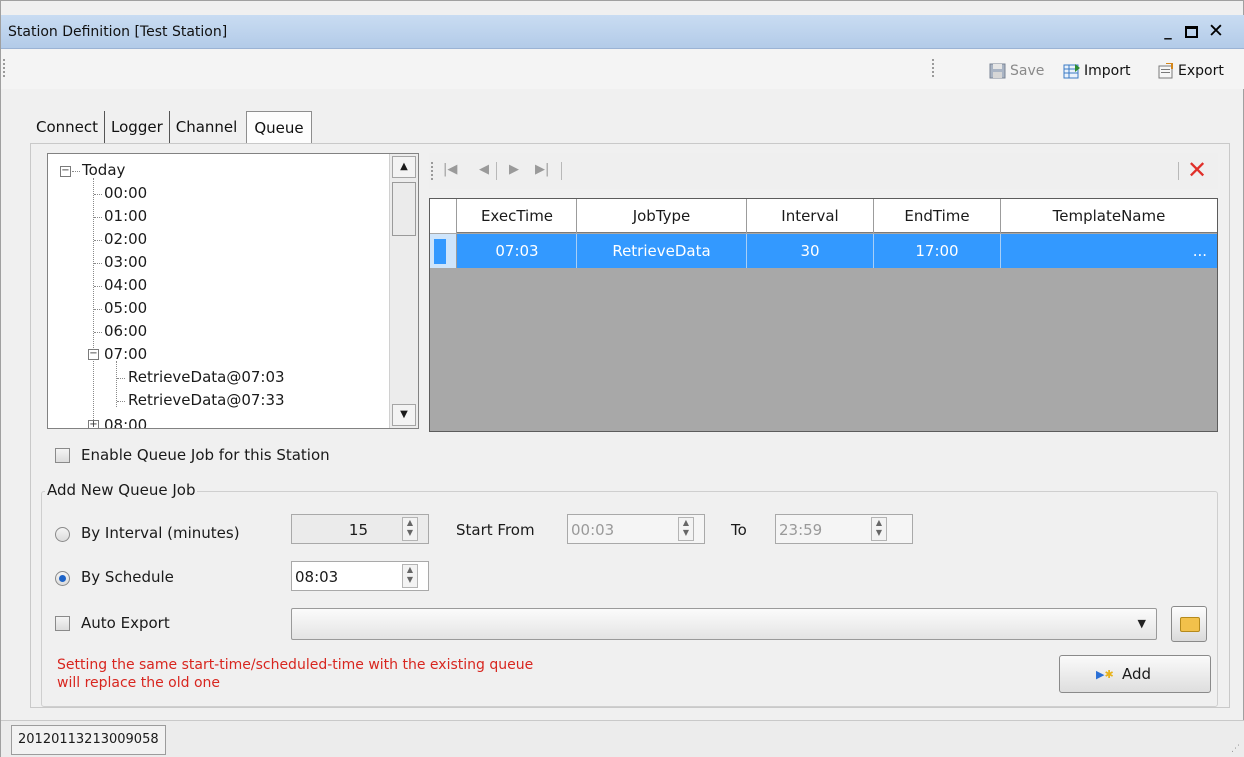  I want to click on tab-strip: Connect Logger Channel Queue, so click(171, 127).